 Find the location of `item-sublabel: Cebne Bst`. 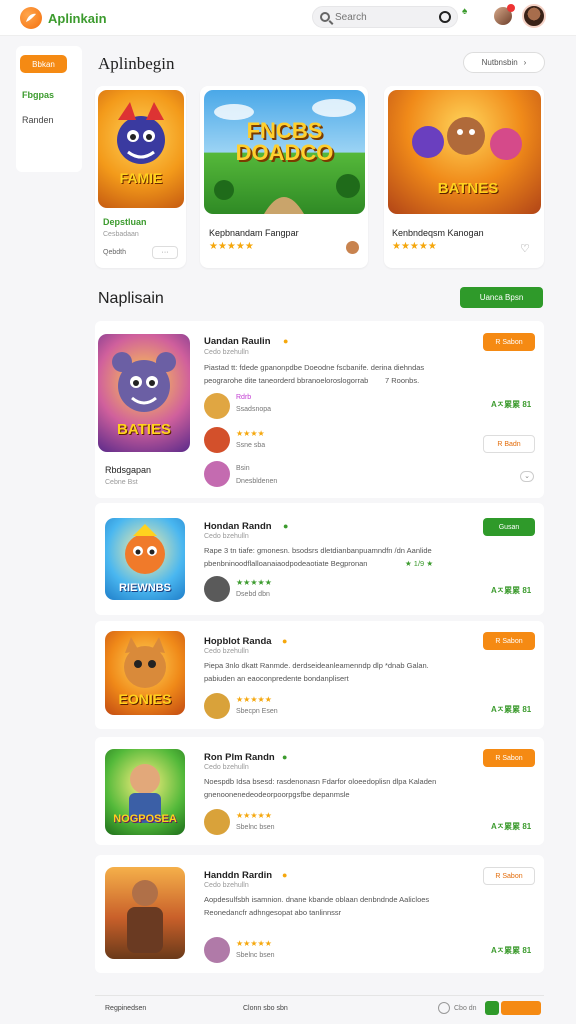

item-sublabel: Cebne Bst is located at coordinates (121, 482).